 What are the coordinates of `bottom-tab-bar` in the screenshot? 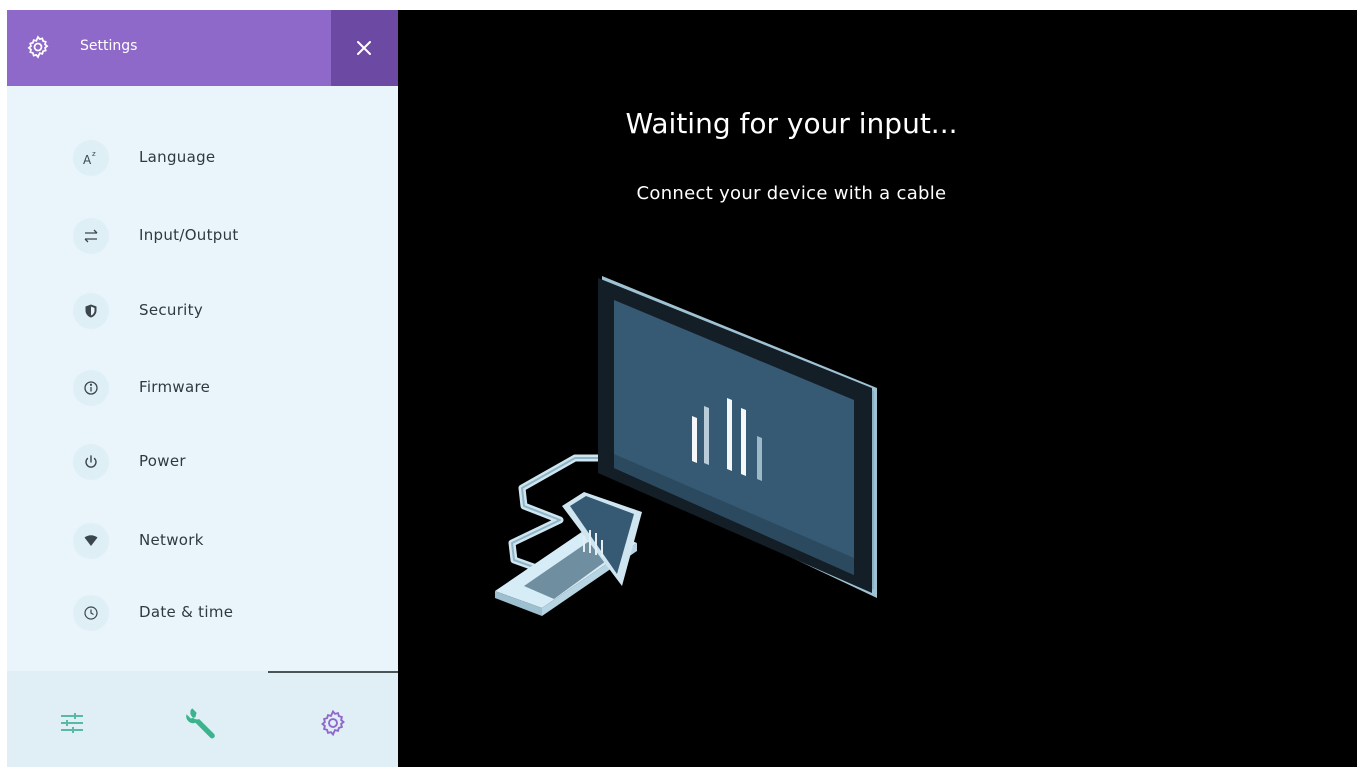 It's located at (202, 719).